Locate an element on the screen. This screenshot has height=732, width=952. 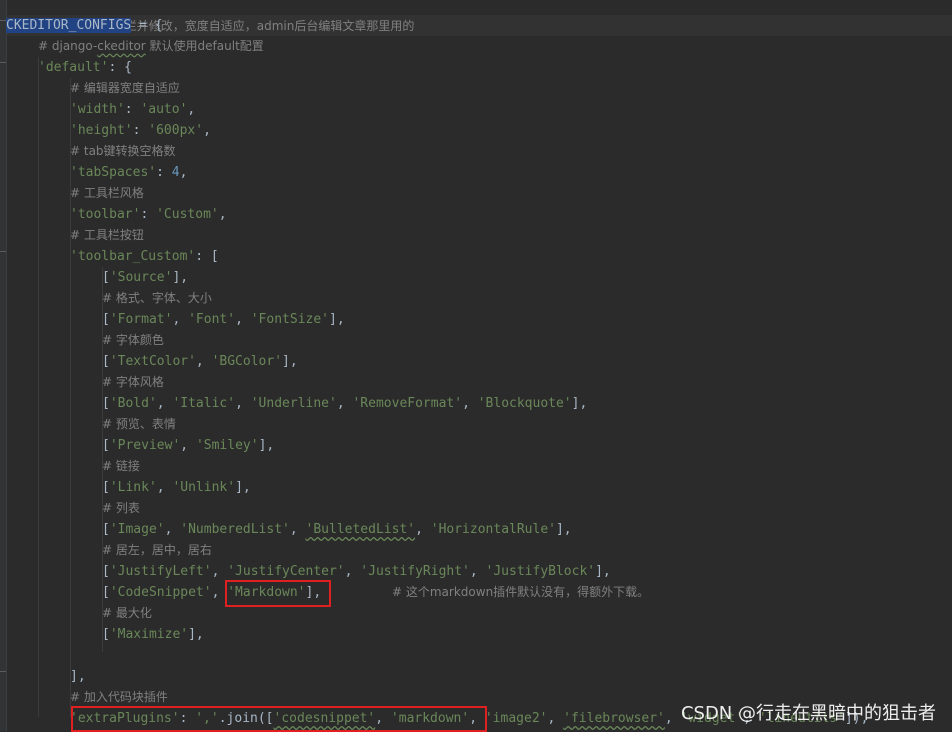
string: 'width' is located at coordinates (97, 109).